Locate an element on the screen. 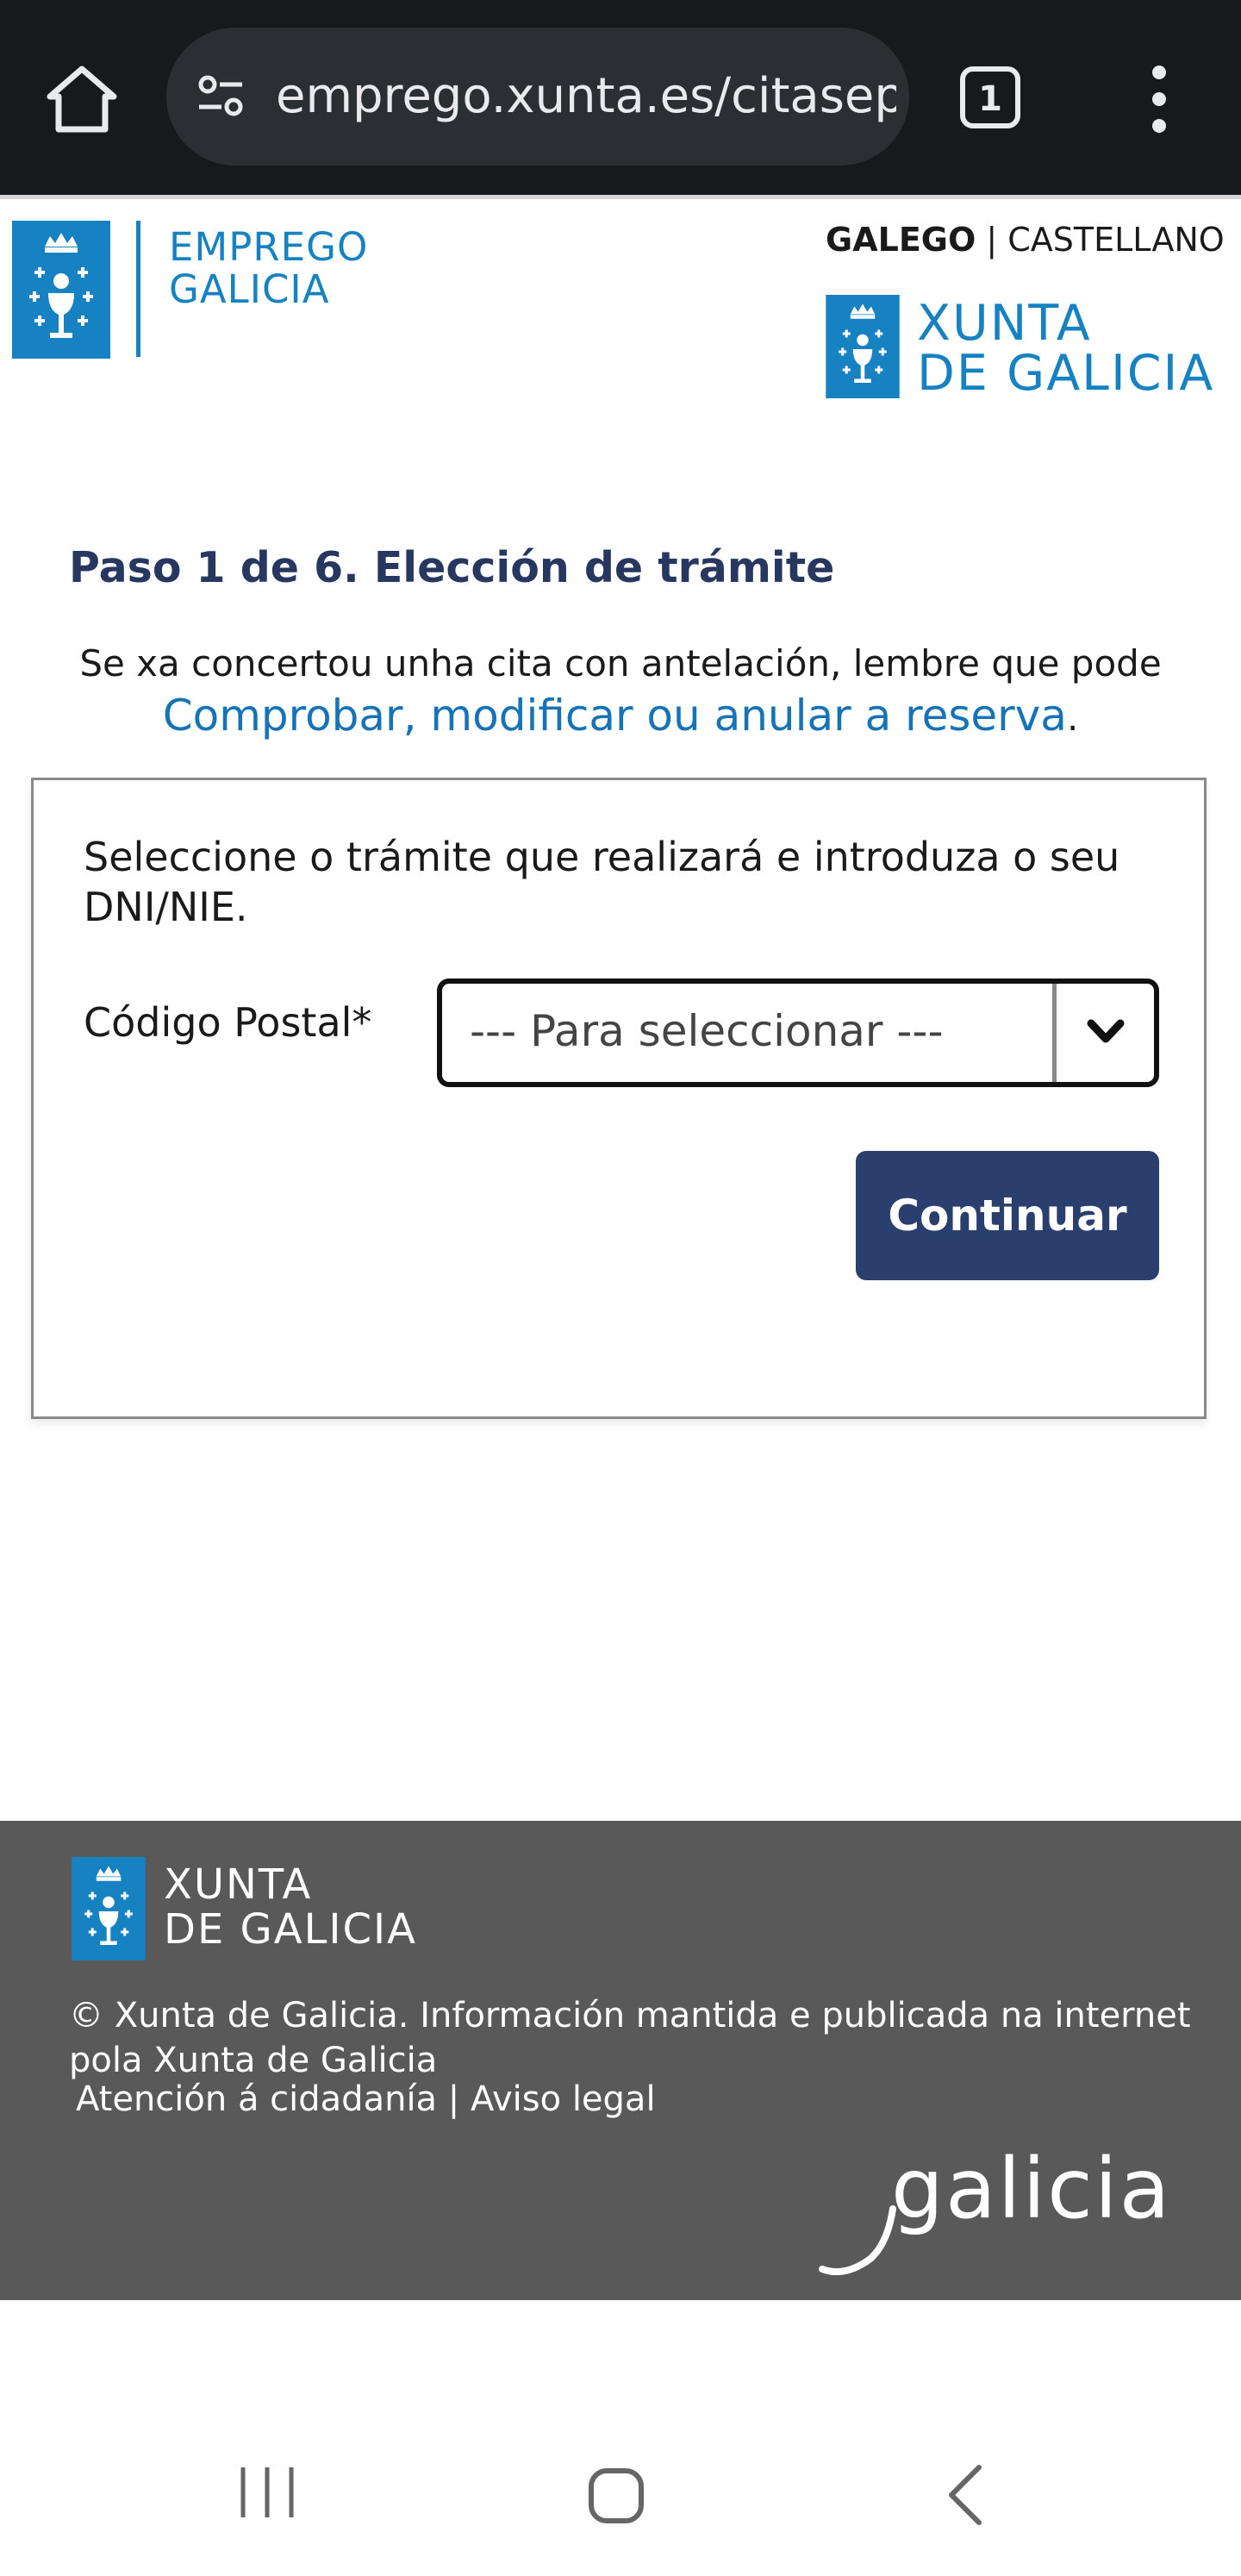 The width and height of the screenshot is (1241, 2576). footer-links: Atención á cidadanía | Aviso legal is located at coordinates (366, 2099).